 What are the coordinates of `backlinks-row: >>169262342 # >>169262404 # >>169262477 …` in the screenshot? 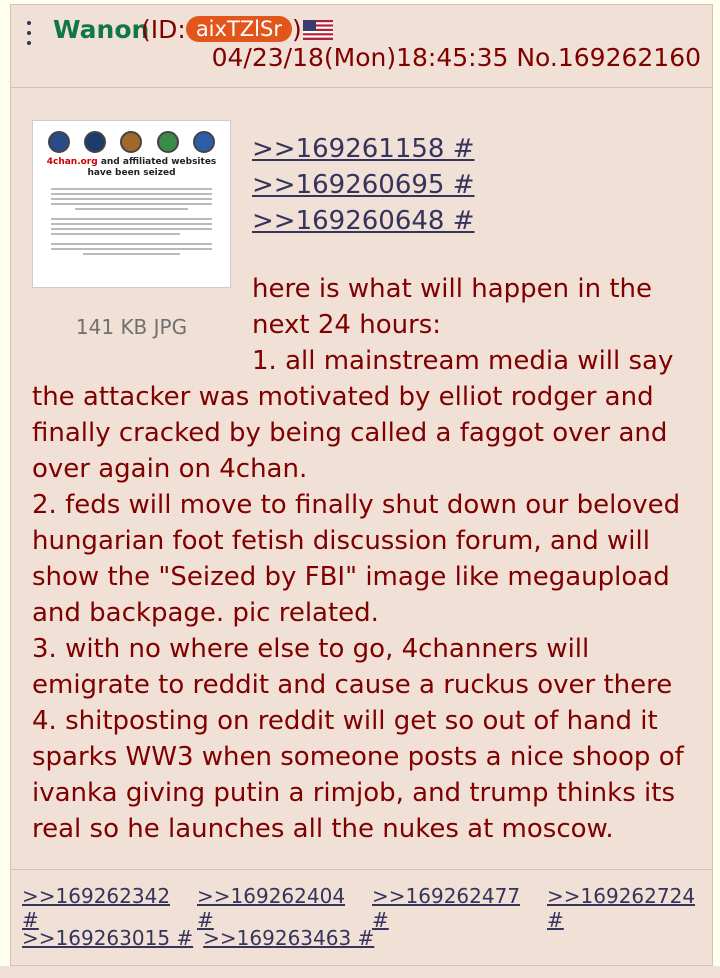 It's located at (367, 908).